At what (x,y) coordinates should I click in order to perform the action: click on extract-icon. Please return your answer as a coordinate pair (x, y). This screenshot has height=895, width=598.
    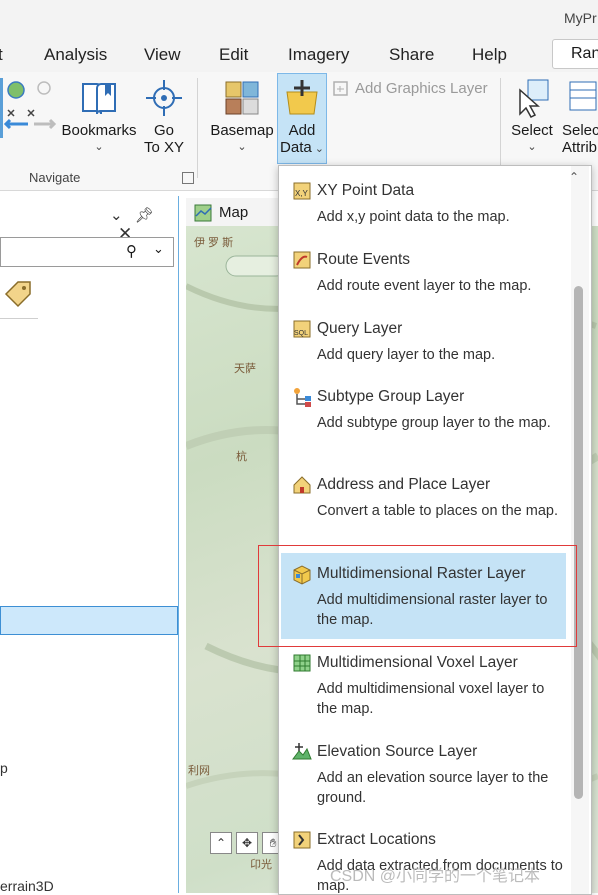
    Looking at the image, I should click on (302, 840).